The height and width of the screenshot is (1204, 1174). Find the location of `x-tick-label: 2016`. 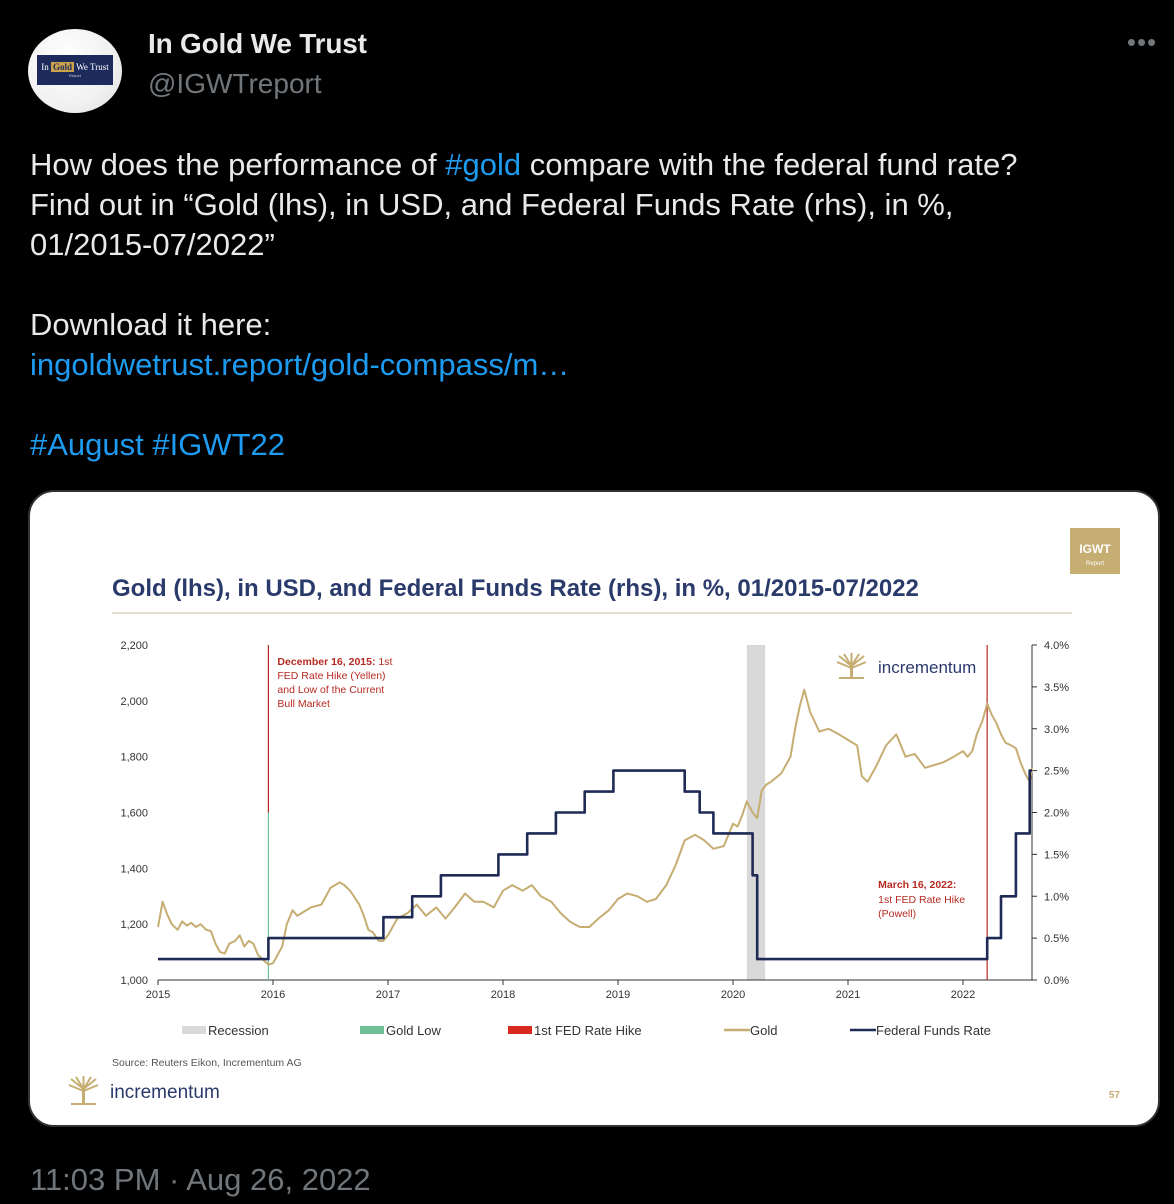

x-tick-label: 2016 is located at coordinates (273, 995).